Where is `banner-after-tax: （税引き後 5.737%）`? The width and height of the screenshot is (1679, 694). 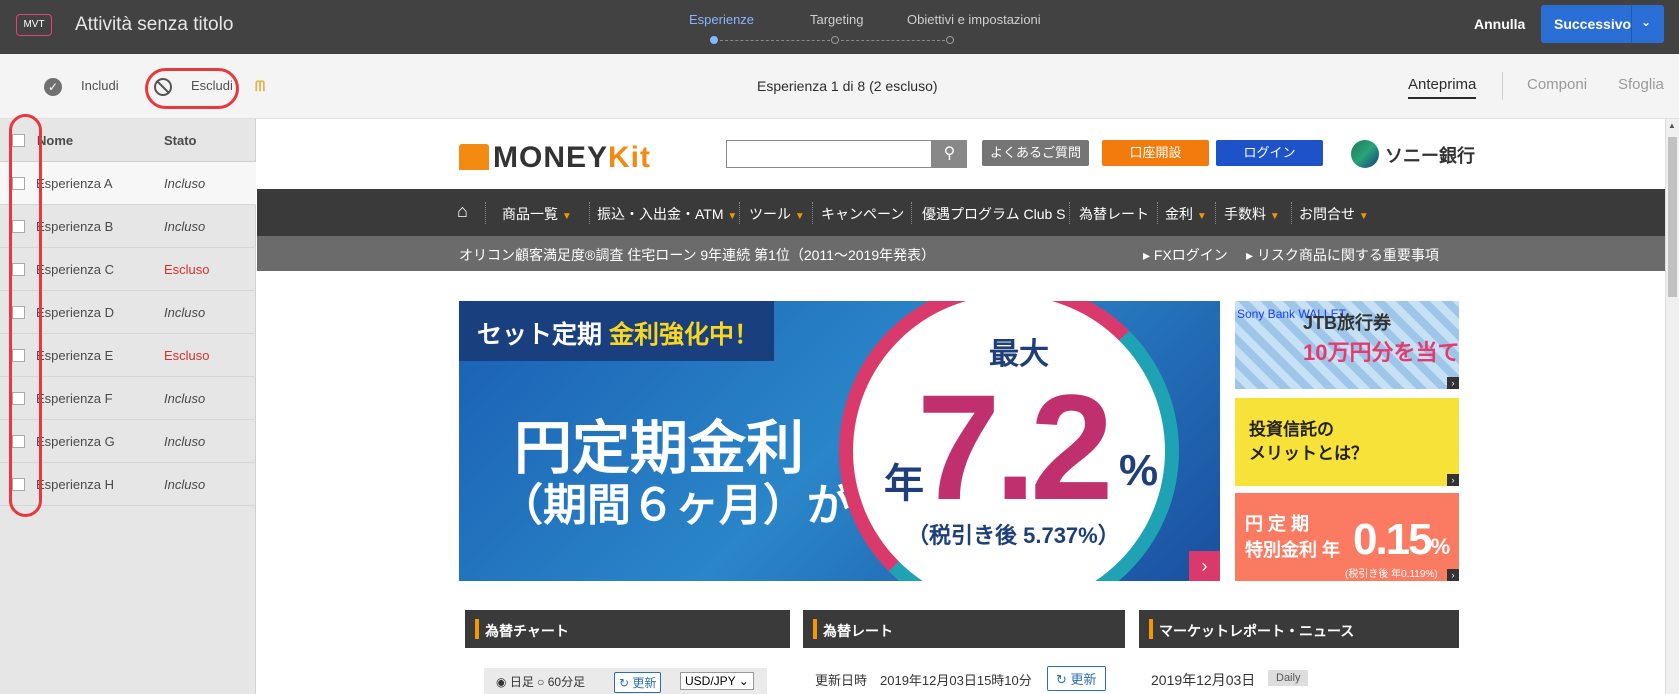 banner-after-tax: （税引き後 5.737%） is located at coordinates (1013, 535).